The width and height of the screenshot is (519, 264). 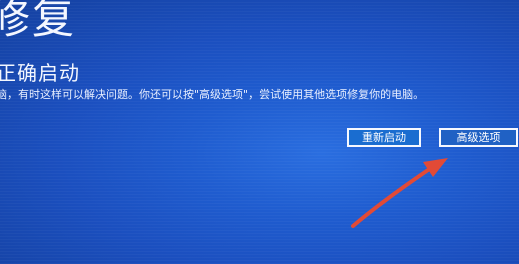 What do you see at coordinates (384, 137) in the screenshot?
I see `restart-button: 重新启动` at bounding box center [384, 137].